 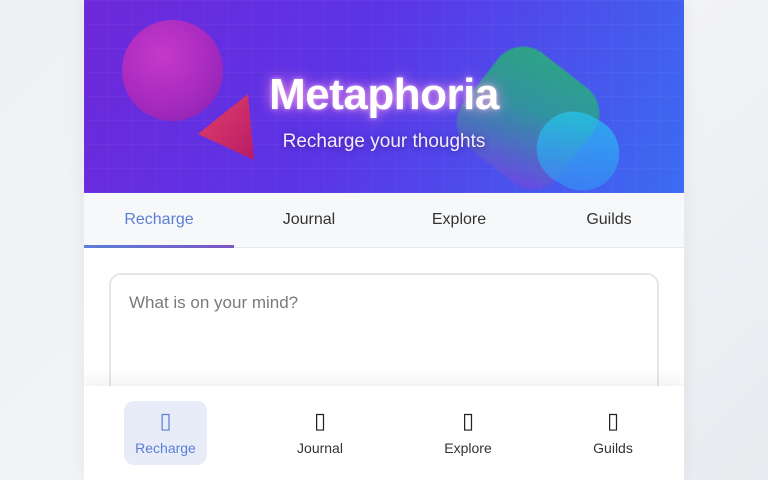 I want to click on bottom-nav-label: Recharge, so click(x=165, y=448).